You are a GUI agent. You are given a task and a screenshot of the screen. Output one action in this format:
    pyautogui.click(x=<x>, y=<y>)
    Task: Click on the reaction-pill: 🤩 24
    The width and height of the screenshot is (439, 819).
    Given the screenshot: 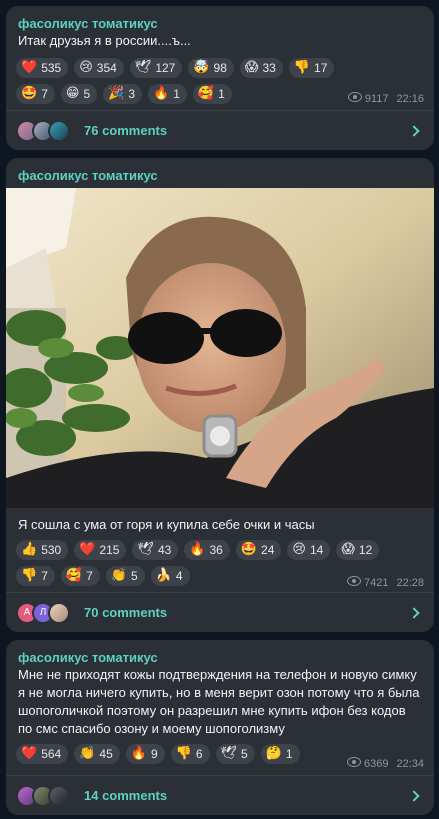 What is the action you would take?
    pyautogui.click(x=258, y=550)
    